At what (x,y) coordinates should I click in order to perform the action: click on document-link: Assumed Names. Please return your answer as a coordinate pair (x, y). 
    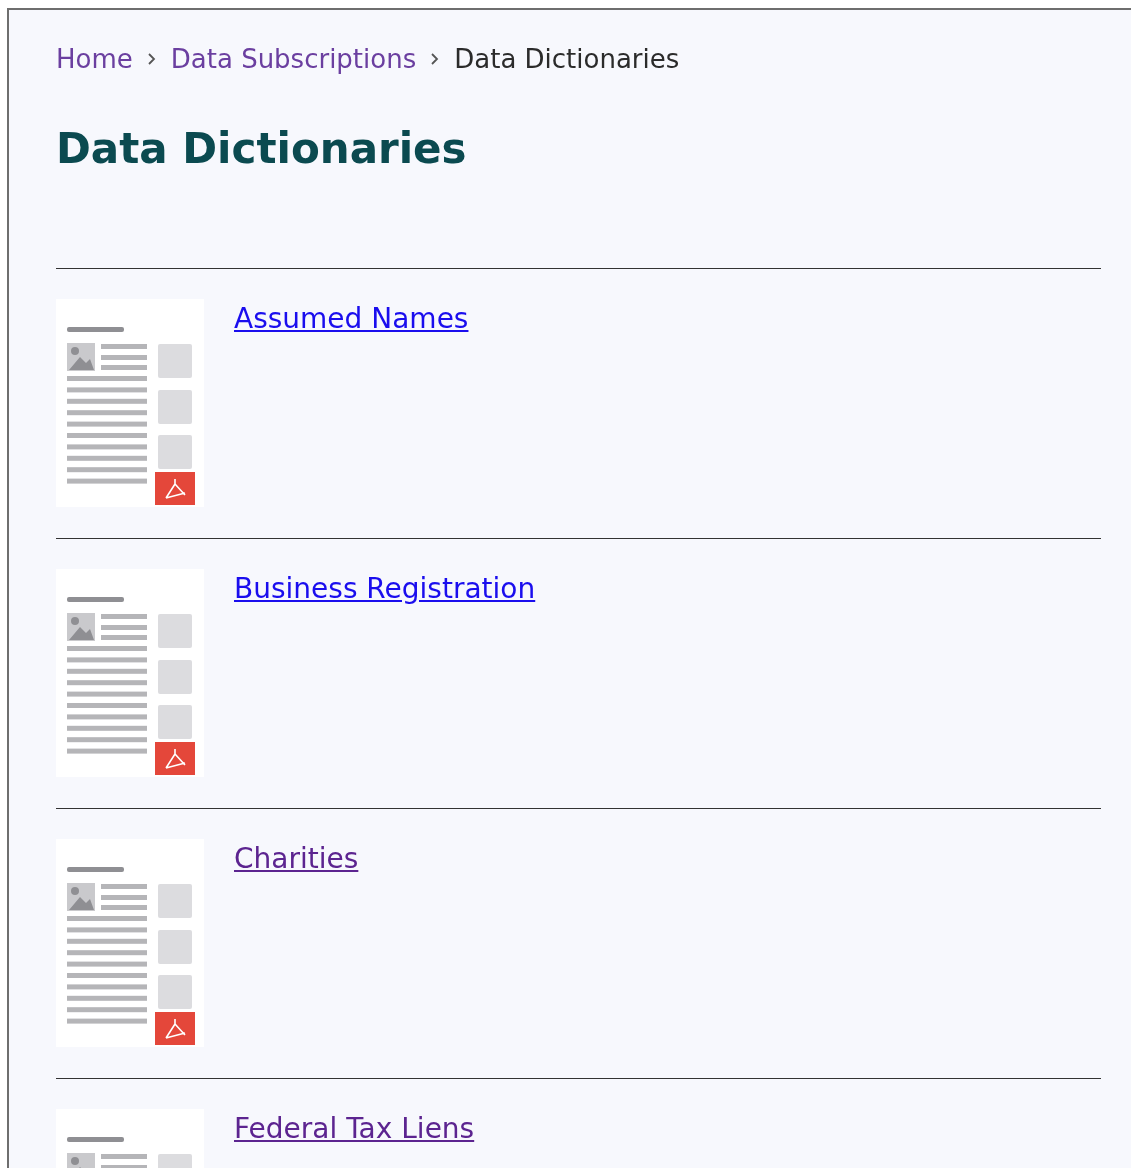
    Looking at the image, I should click on (351, 319).